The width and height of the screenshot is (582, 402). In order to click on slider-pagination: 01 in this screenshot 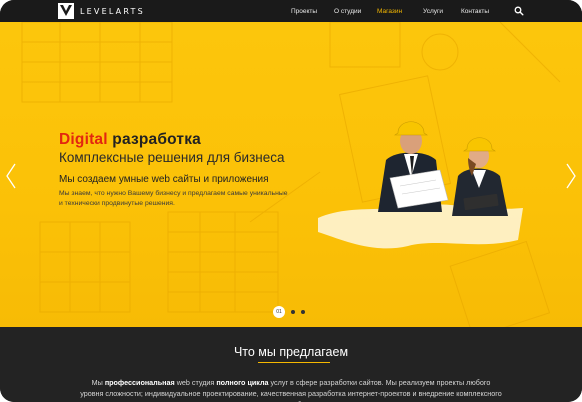, I will do `click(289, 312)`.